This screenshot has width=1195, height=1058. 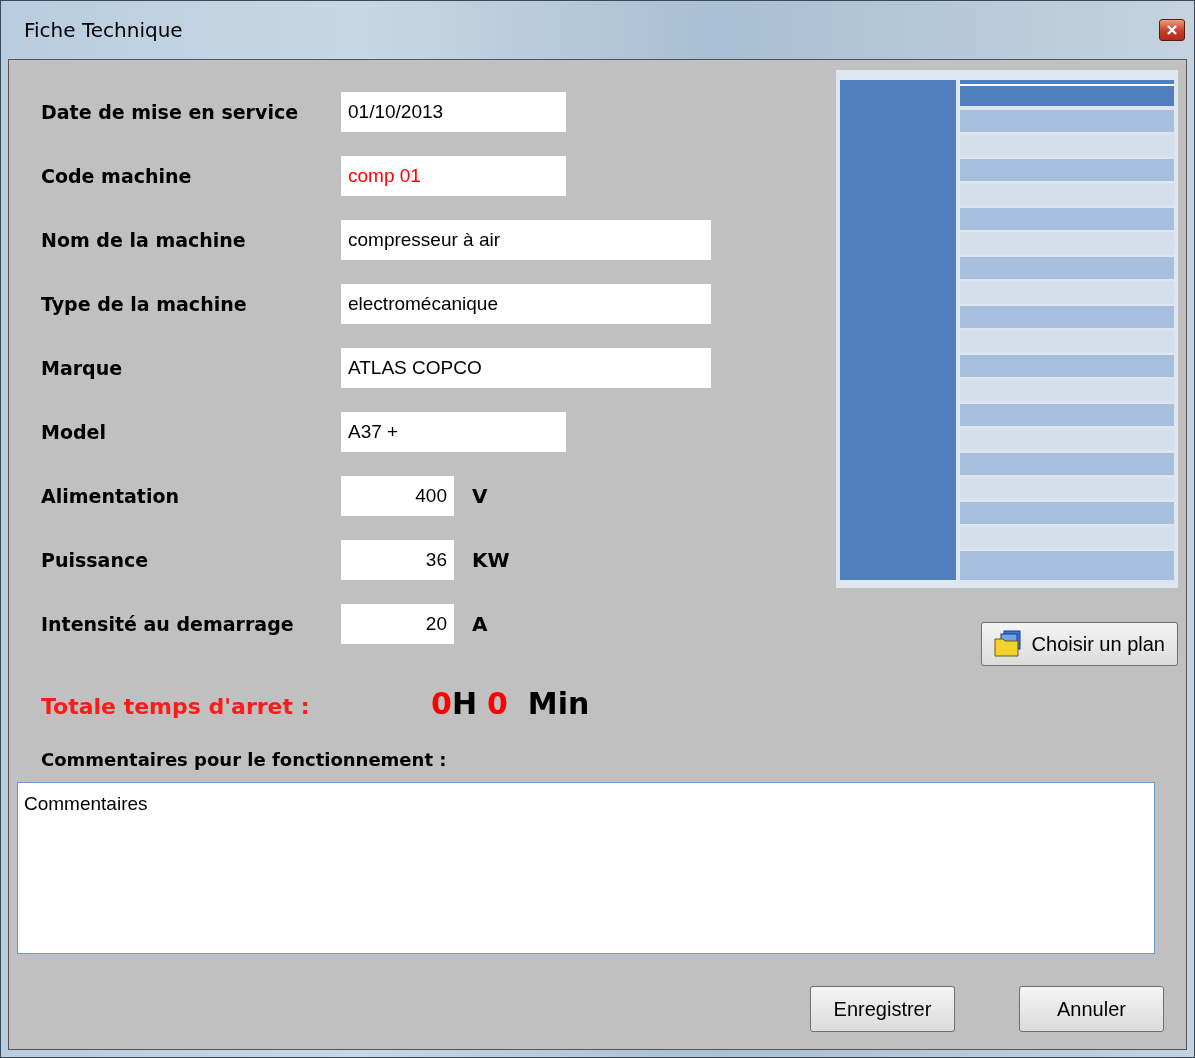 What do you see at coordinates (95, 560) in the screenshot?
I see `field-label: Puissance` at bounding box center [95, 560].